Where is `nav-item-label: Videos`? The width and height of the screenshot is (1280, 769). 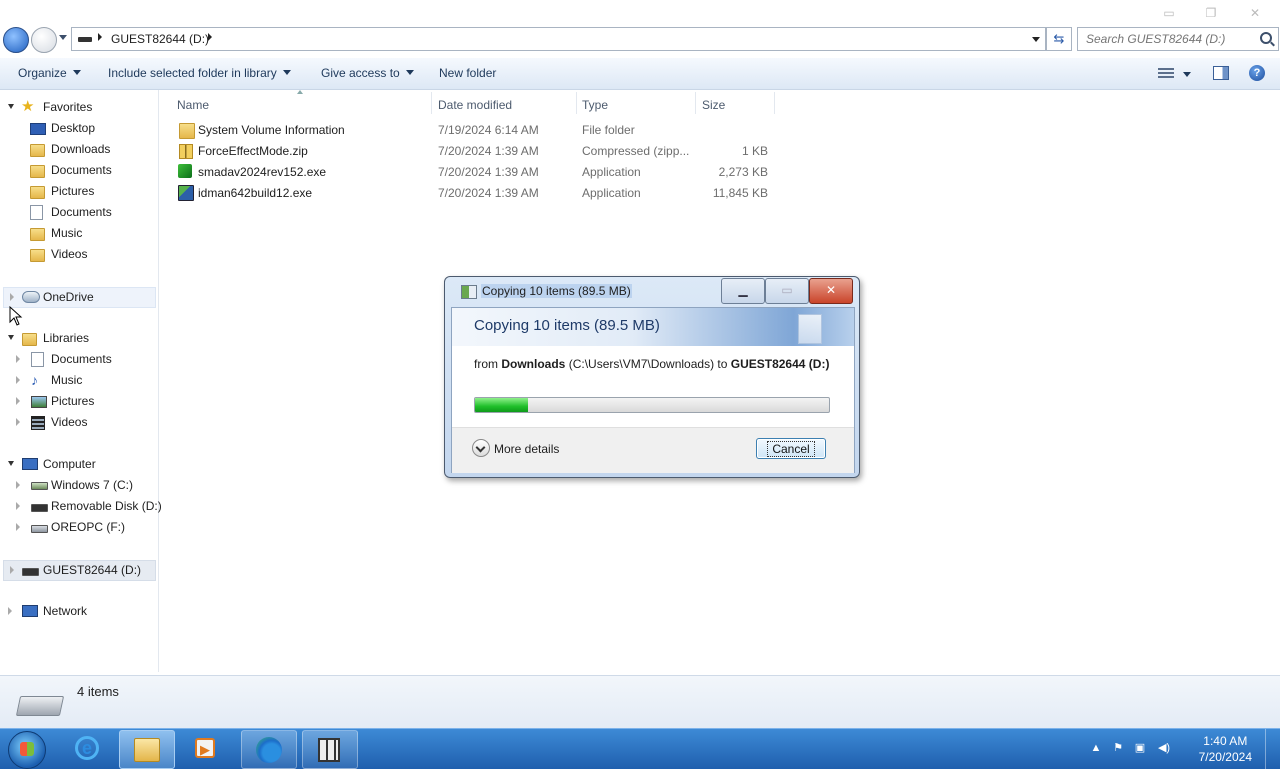
nav-item-label: Videos is located at coordinates (69, 254).